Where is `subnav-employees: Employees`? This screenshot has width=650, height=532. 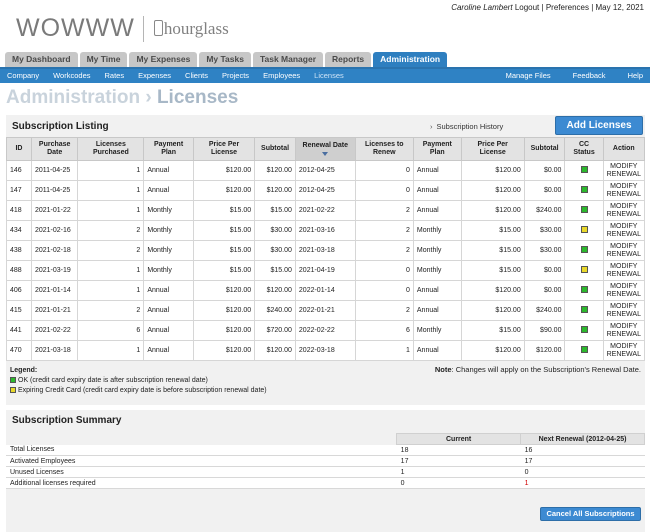 subnav-employees: Employees is located at coordinates (281, 75).